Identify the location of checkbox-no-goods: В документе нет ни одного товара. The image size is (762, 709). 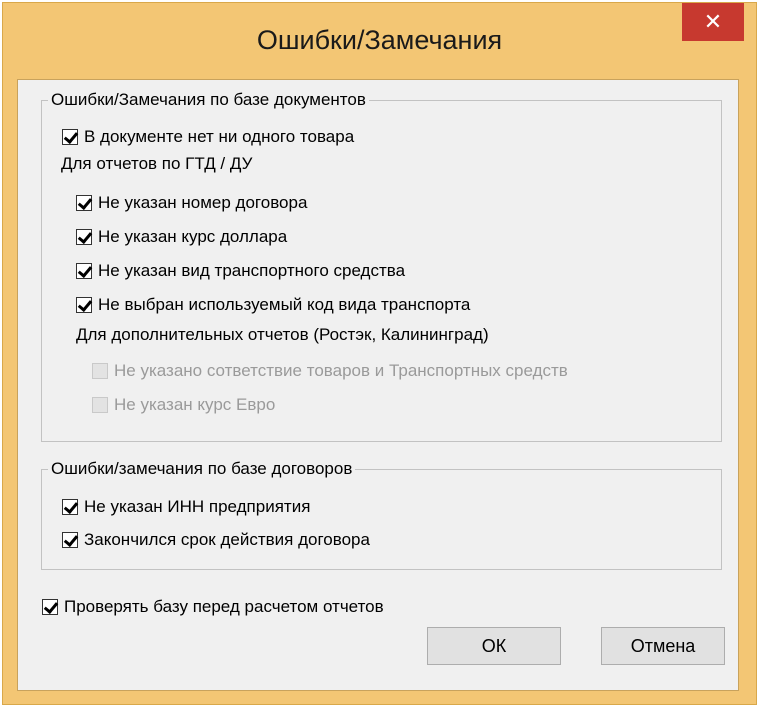
(208, 137).